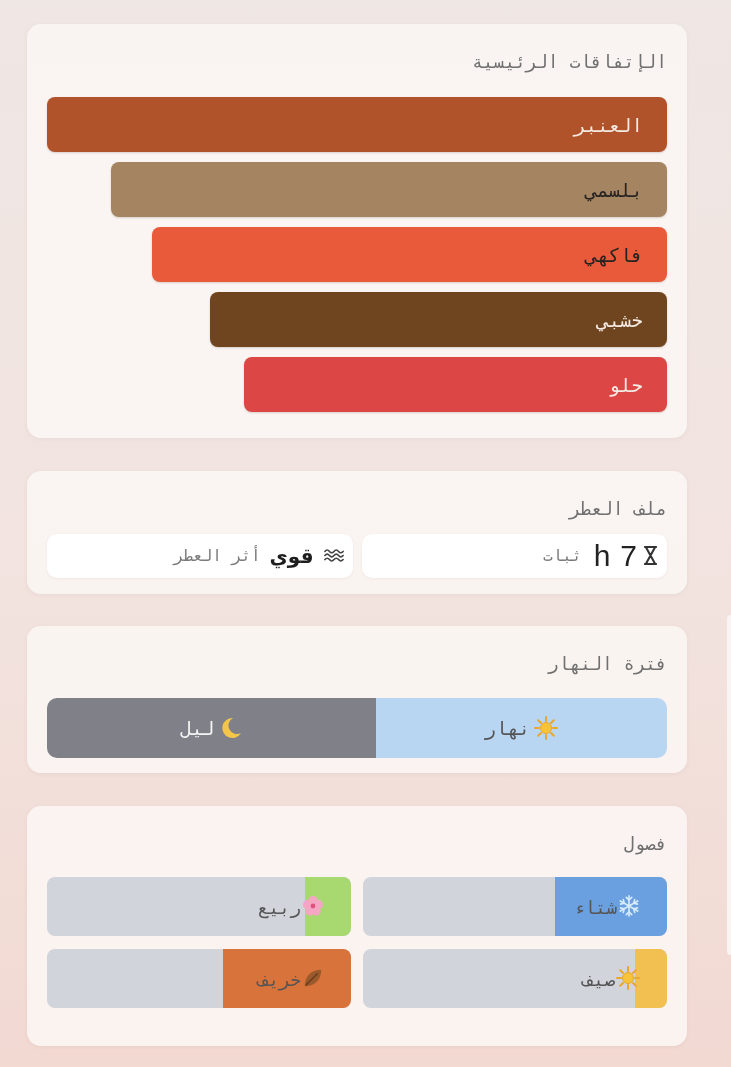 The width and height of the screenshot is (731, 1067). Describe the element at coordinates (279, 908) in the screenshot. I see `season-label: ربيع` at that location.